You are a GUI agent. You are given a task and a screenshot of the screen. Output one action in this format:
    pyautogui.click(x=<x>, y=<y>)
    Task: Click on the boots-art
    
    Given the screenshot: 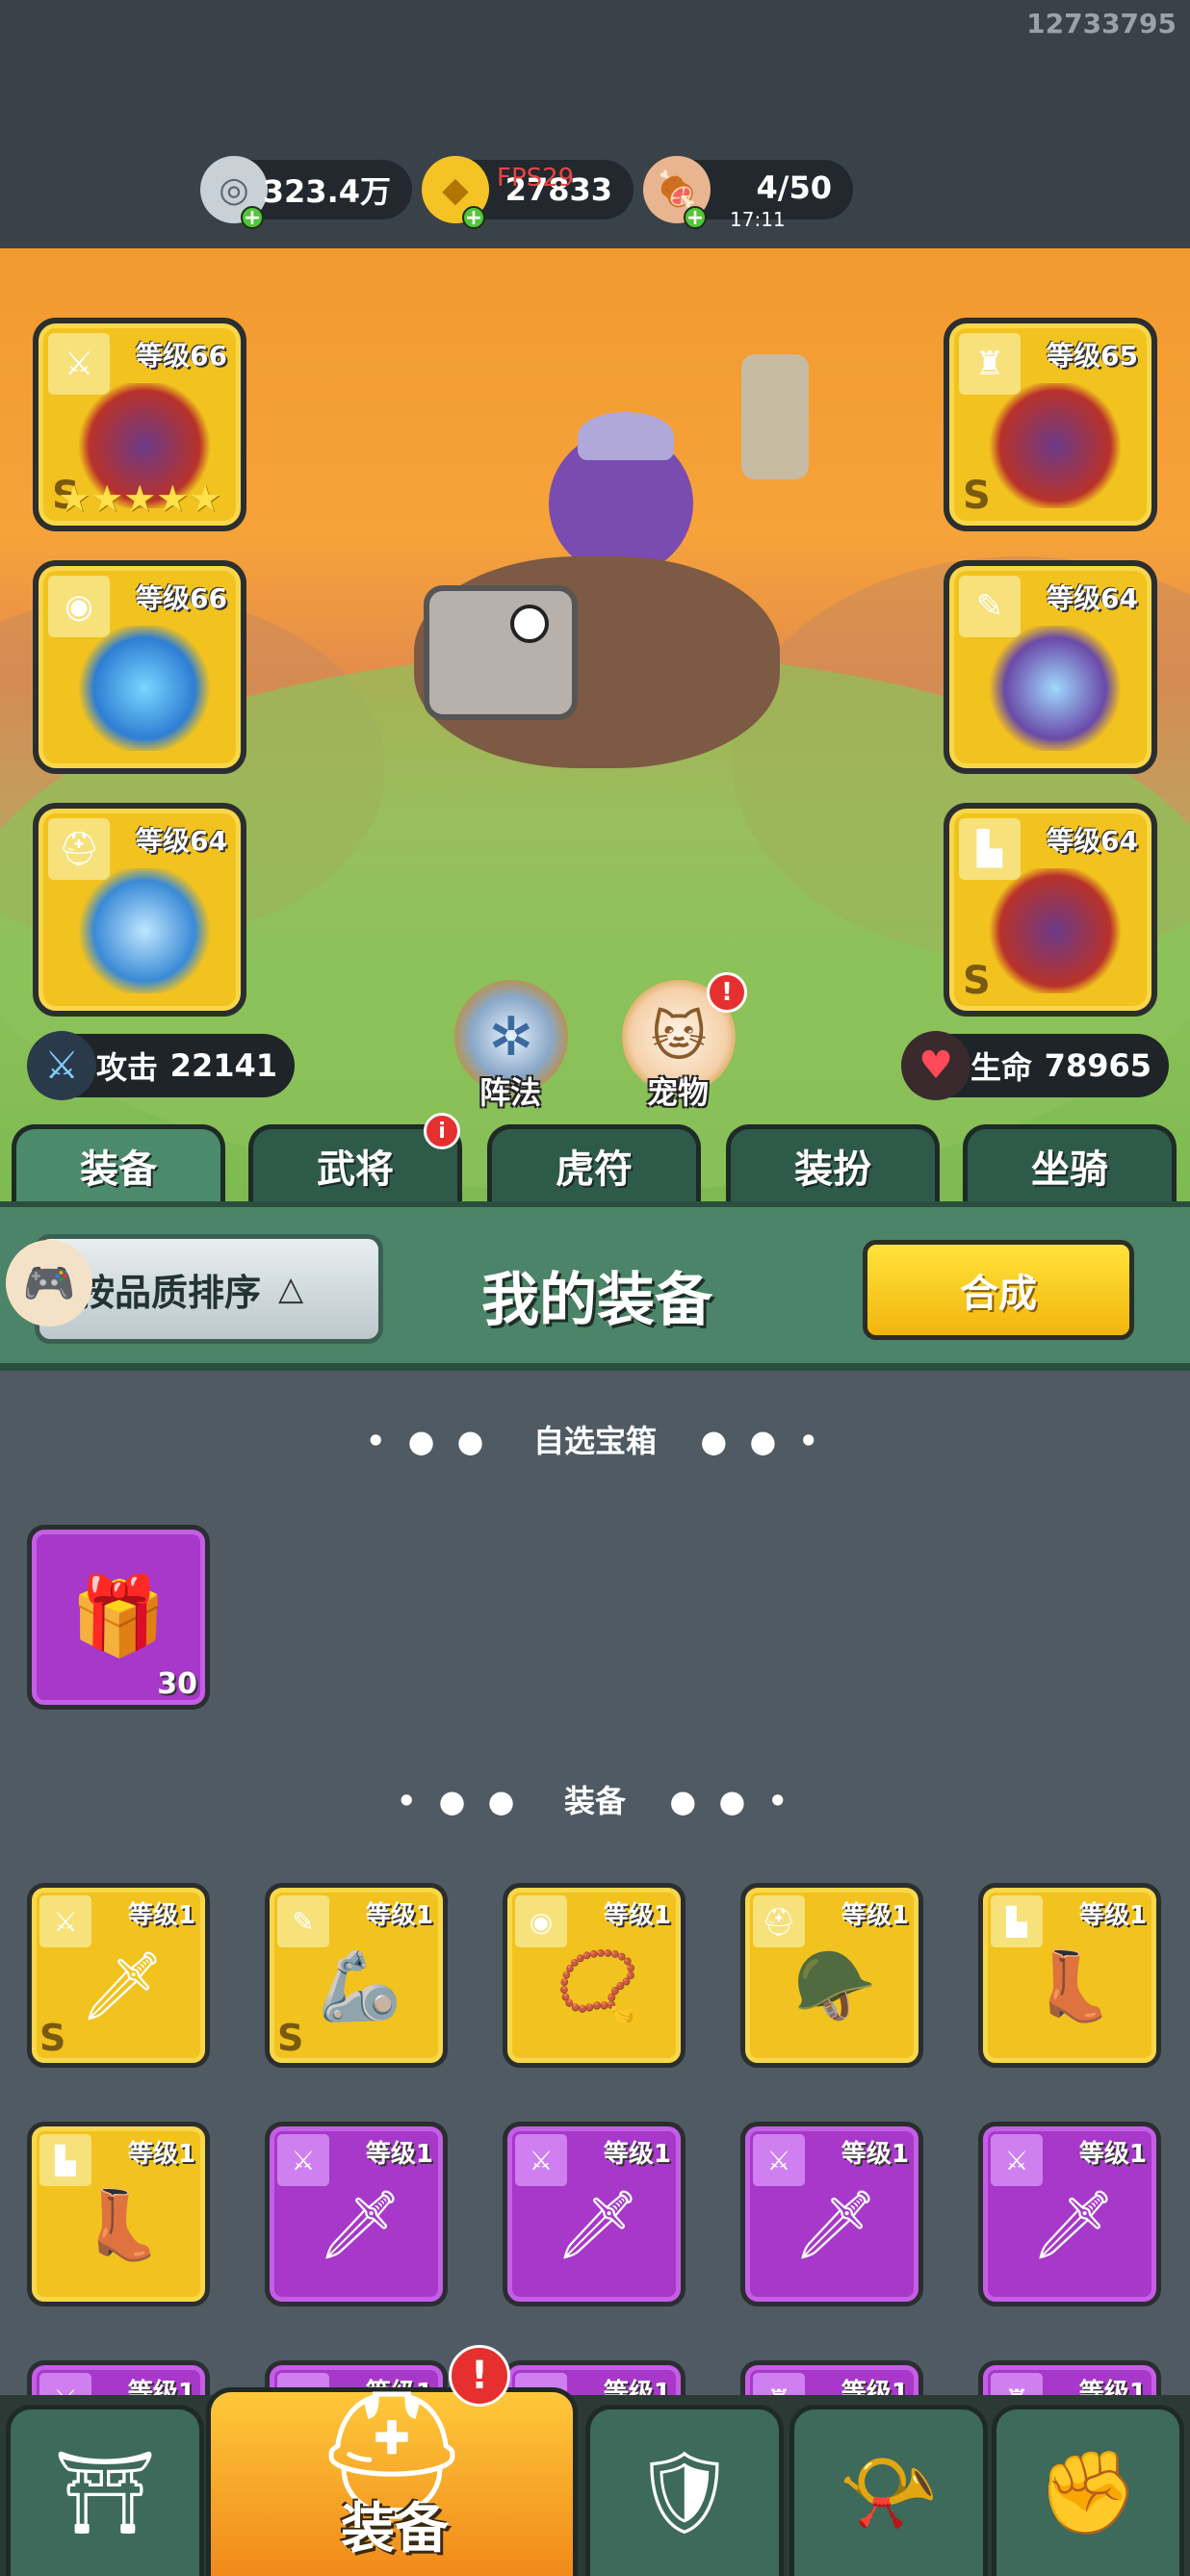 What is the action you would take?
    pyautogui.click(x=1056, y=931)
    